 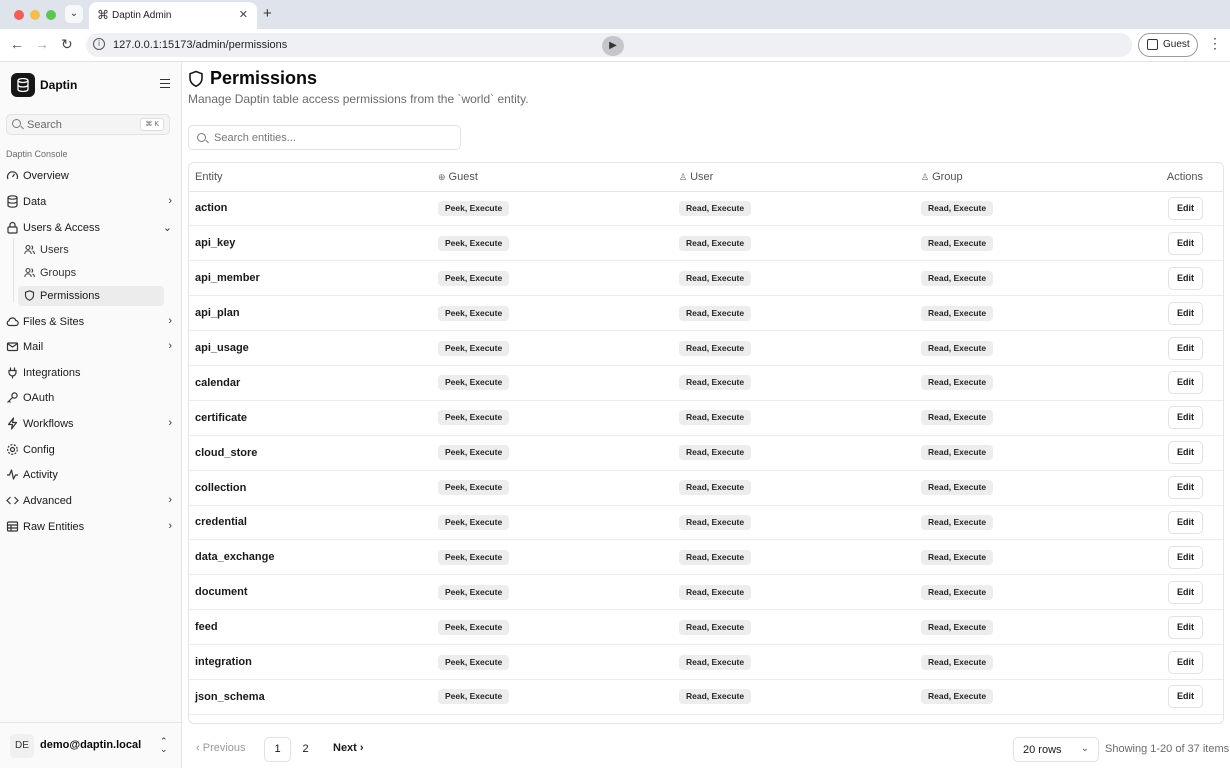 I want to click on new-tab-icon: +, so click(x=267, y=13).